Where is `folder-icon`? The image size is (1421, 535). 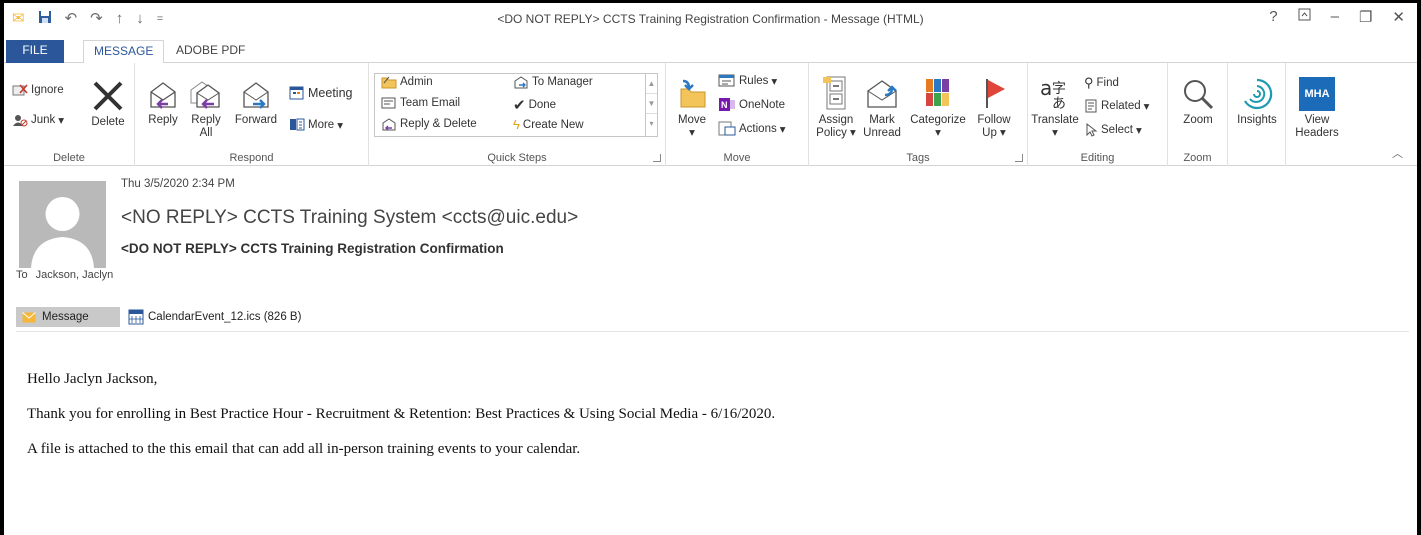
folder-icon is located at coordinates (389, 82).